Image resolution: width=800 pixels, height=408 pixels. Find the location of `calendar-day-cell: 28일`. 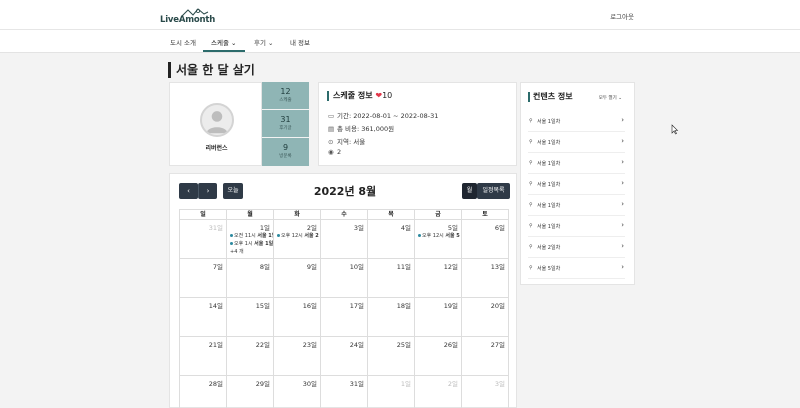

calendar-day-cell: 28일 is located at coordinates (203, 392).